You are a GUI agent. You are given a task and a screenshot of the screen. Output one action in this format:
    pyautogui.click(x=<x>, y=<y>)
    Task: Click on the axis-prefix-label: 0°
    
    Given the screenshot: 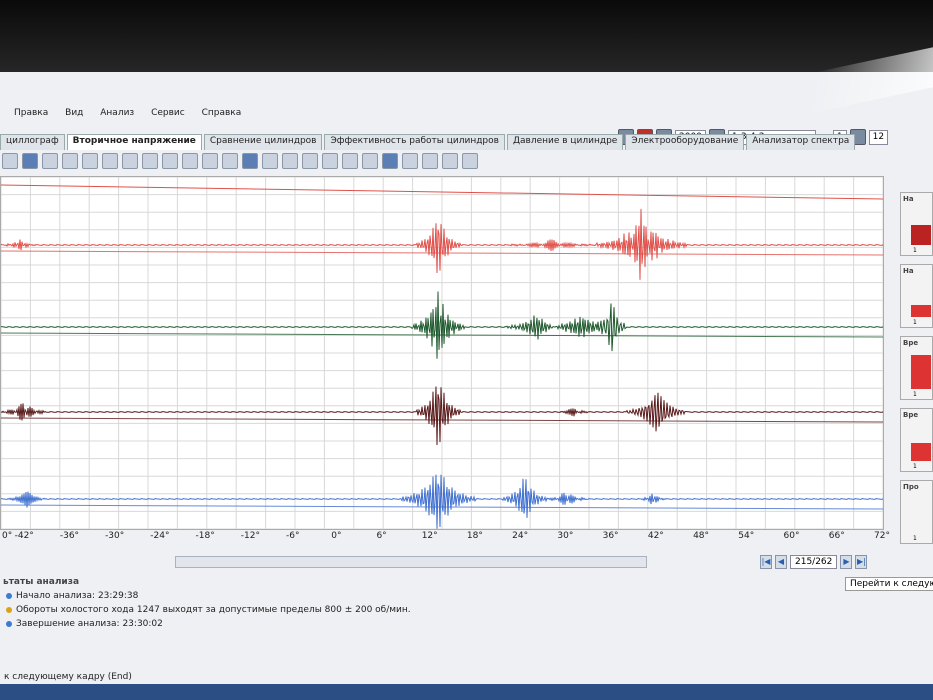 What is the action you would take?
    pyautogui.click(x=7, y=536)
    